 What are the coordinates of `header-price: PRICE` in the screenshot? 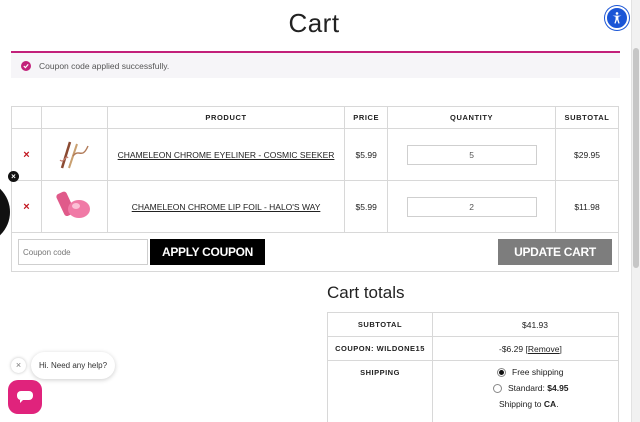 It's located at (366, 117).